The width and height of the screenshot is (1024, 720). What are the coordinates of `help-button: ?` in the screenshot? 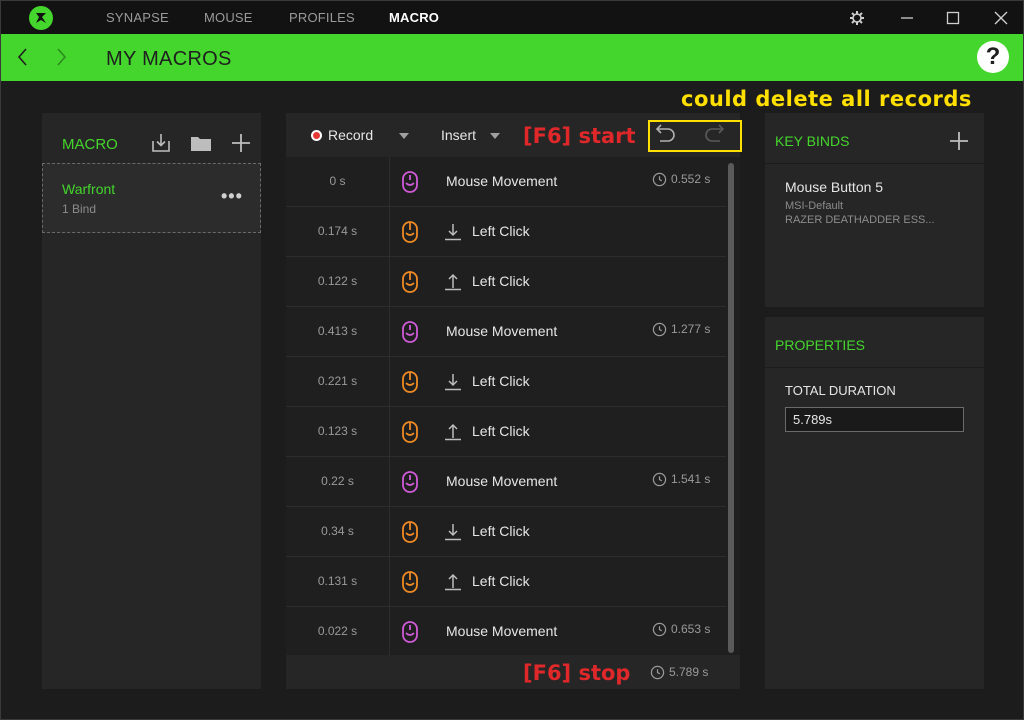 It's located at (993, 57).